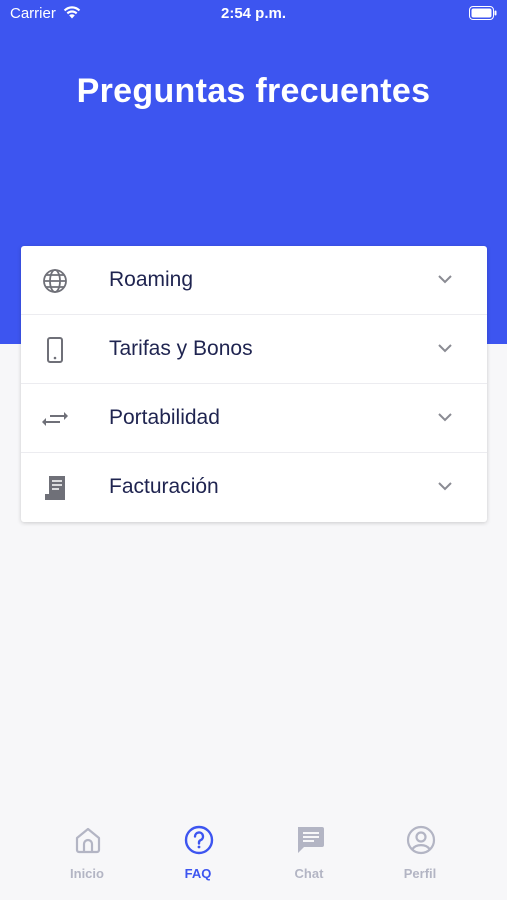 This screenshot has height=900, width=507. I want to click on faq-item-tarifas: Tarifas y Bonos, so click(254, 349).